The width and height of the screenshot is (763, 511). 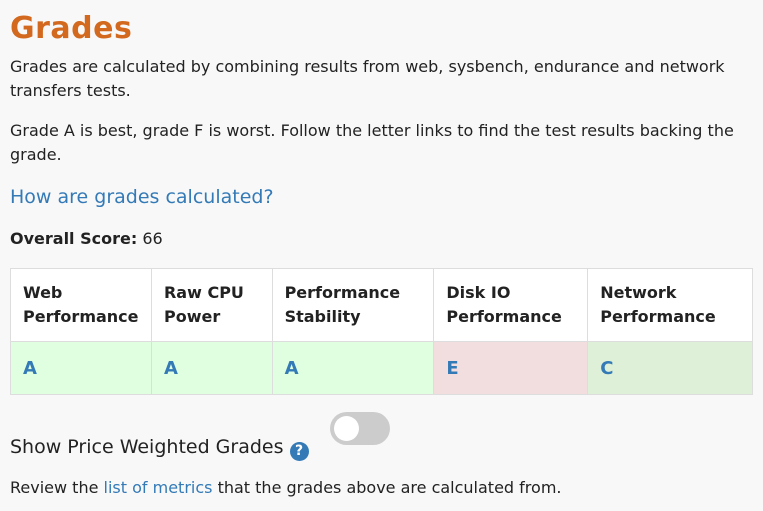 What do you see at coordinates (360, 428) in the screenshot?
I see `price-weighted-toggle` at bounding box center [360, 428].